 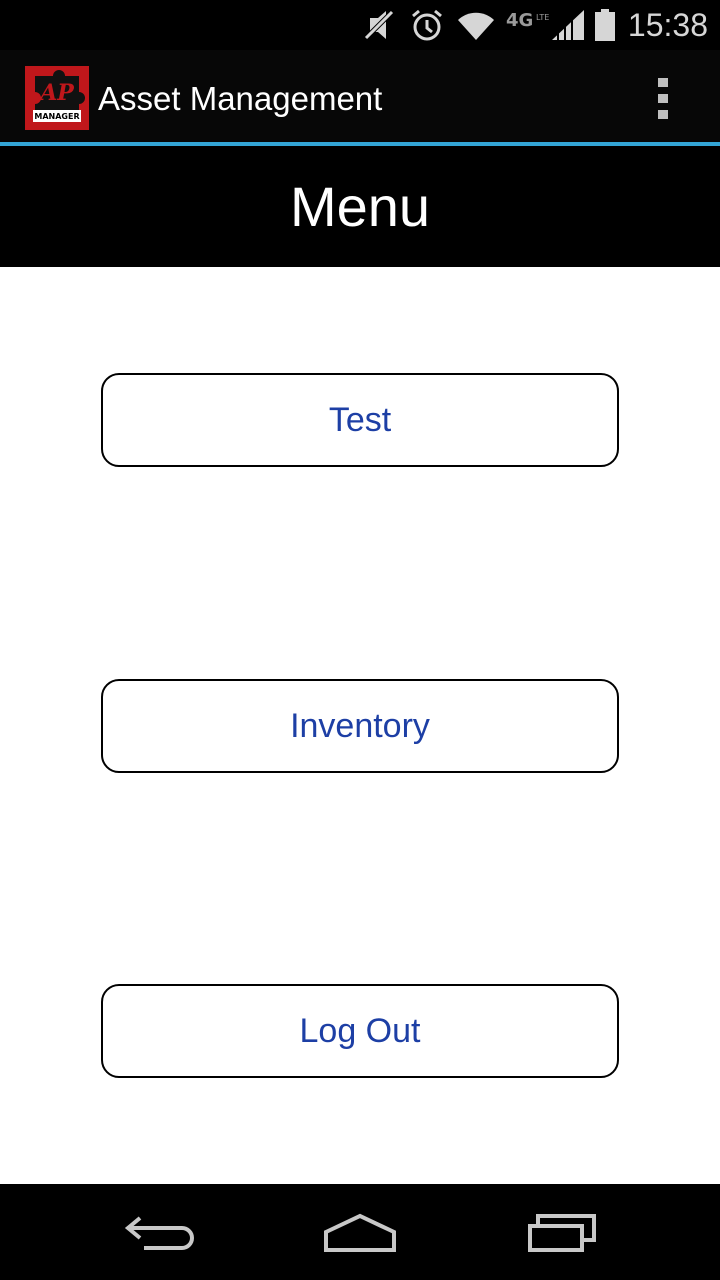 I want to click on alarm-icon, so click(x=427, y=25).